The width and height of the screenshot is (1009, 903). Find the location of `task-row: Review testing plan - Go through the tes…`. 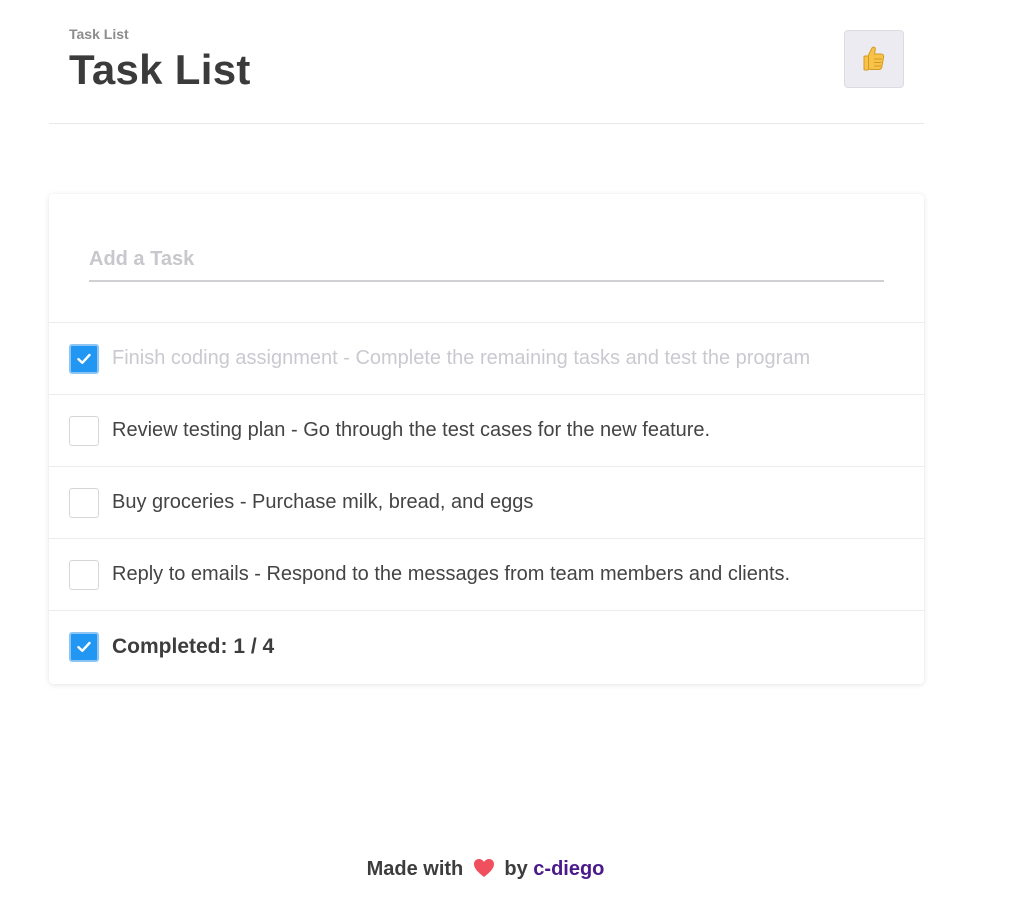

task-row: Review testing plan - Go through the tes… is located at coordinates (486, 431).